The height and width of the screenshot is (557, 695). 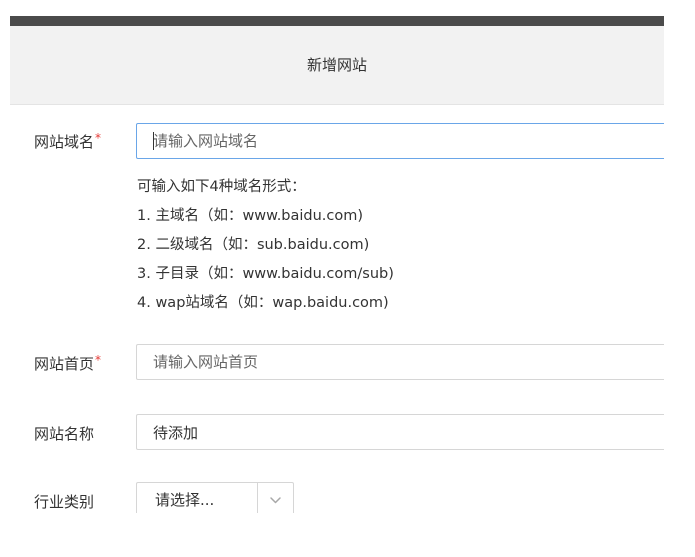 I want to click on dialog-title: 新增网站, so click(x=336, y=65).